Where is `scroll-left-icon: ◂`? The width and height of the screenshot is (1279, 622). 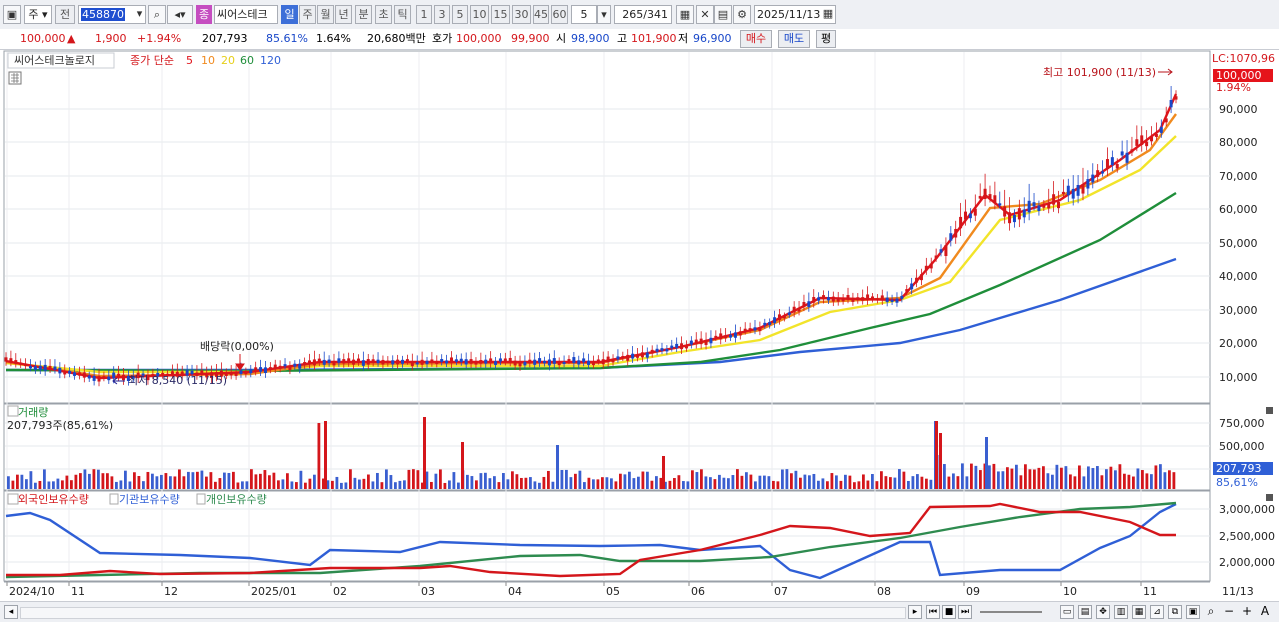 scroll-left-icon: ◂ is located at coordinates (11, 612).